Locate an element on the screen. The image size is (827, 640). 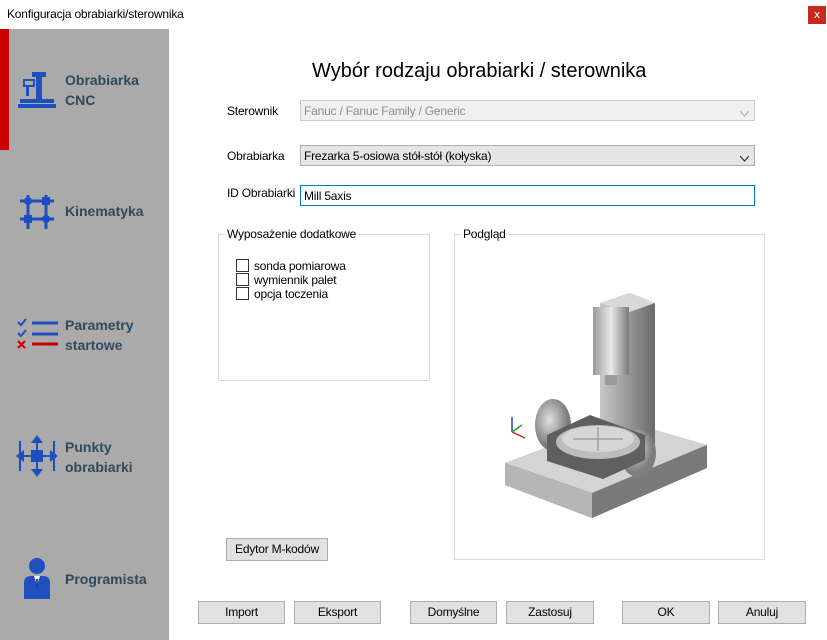
sidebar-item-label: Programista is located at coordinates (106, 579).